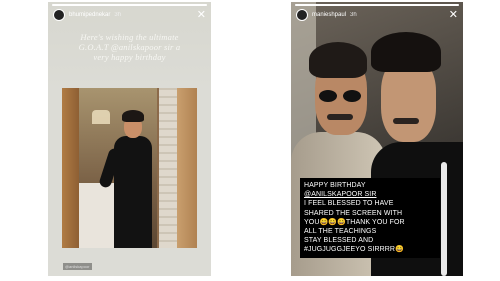 Image resolution: width=500 pixels, height=281 pixels. Describe the element at coordinates (340, 232) in the screenshot. I see `message-line: ALL THE TEACHINGS` at that location.